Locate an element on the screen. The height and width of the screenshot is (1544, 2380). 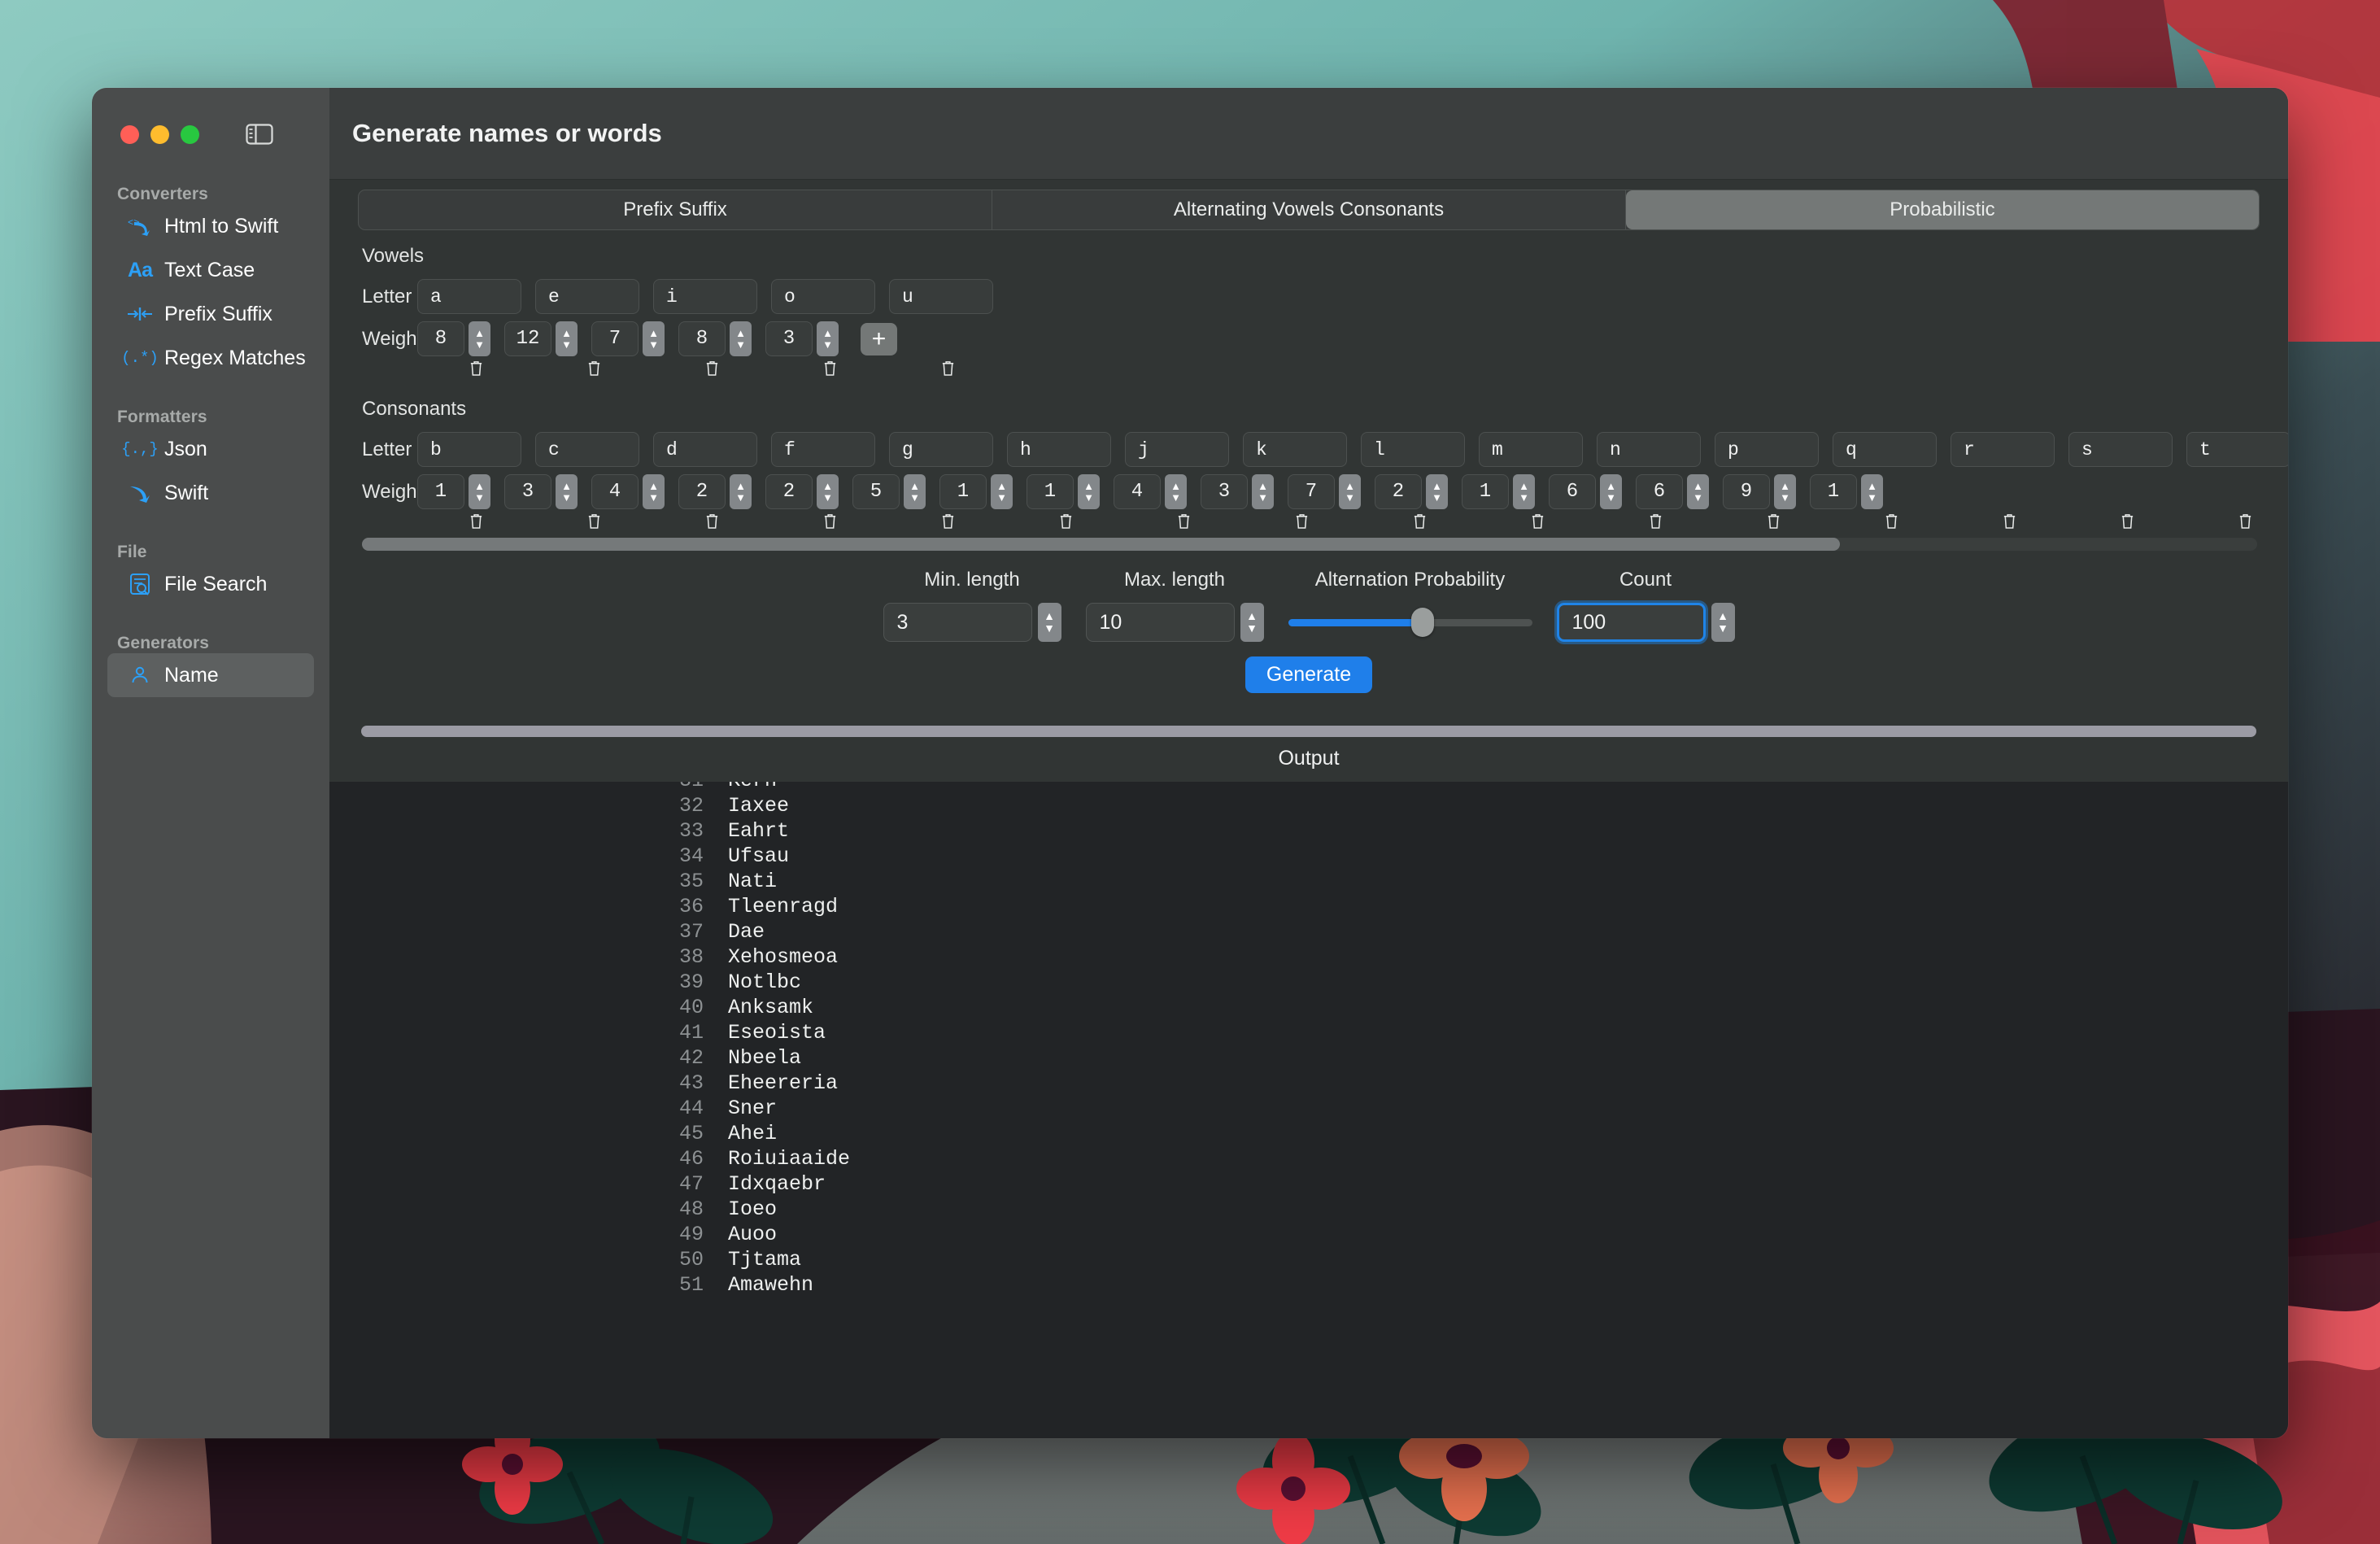
sidebar-item-prefix-suffix: Prefix Suffix is located at coordinates (211, 314).